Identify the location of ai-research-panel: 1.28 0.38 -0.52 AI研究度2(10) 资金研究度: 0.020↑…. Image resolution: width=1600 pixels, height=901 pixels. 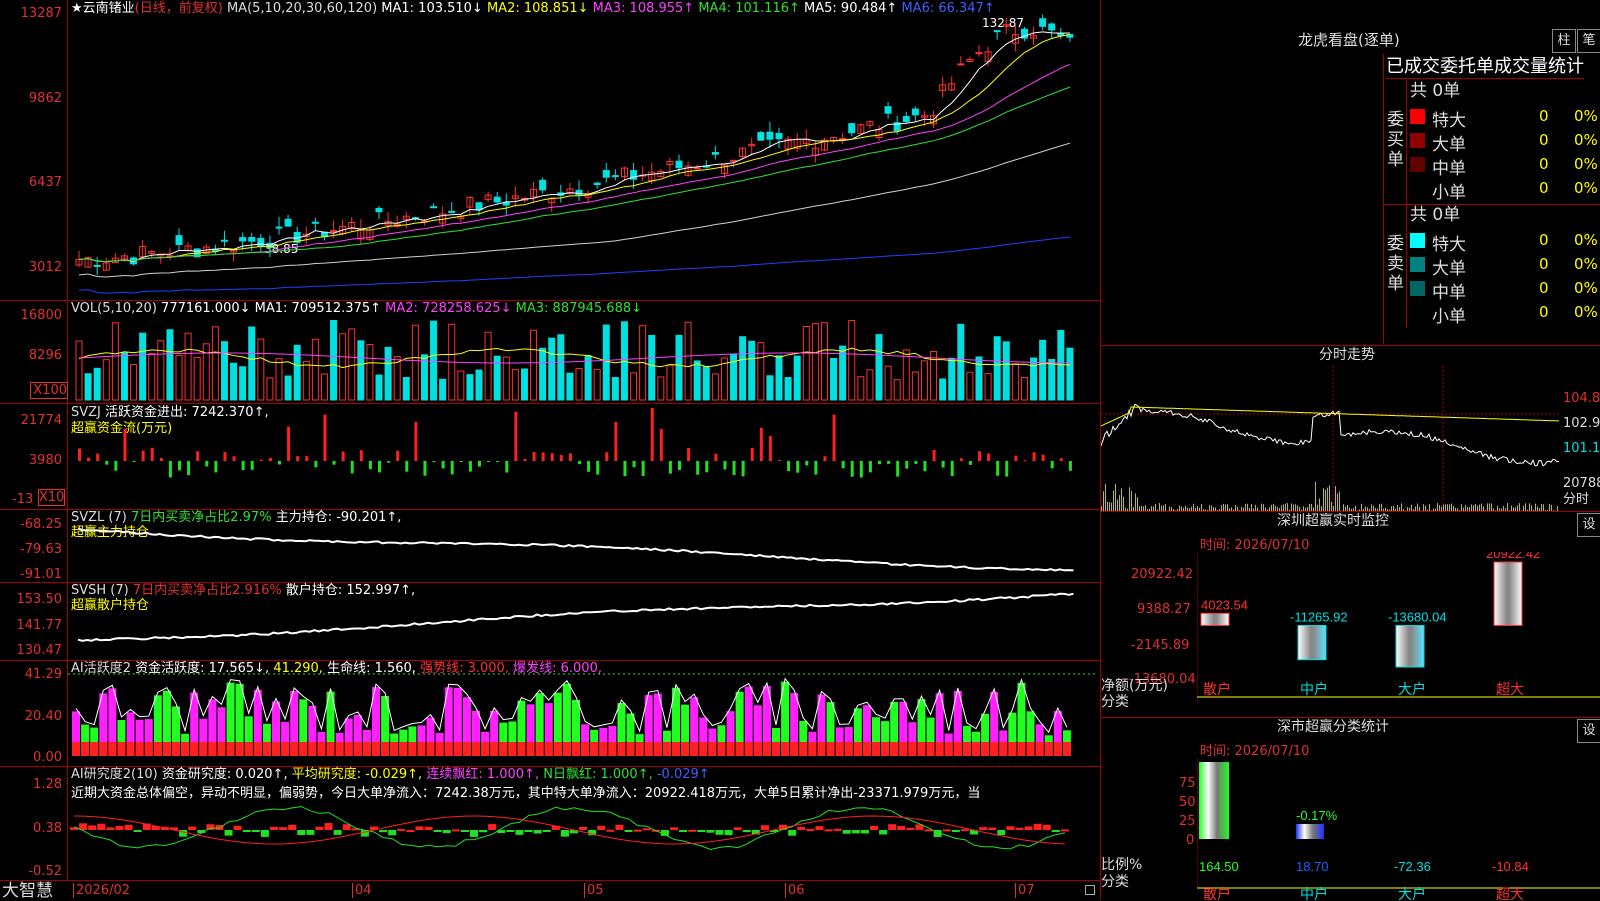
(550, 823).